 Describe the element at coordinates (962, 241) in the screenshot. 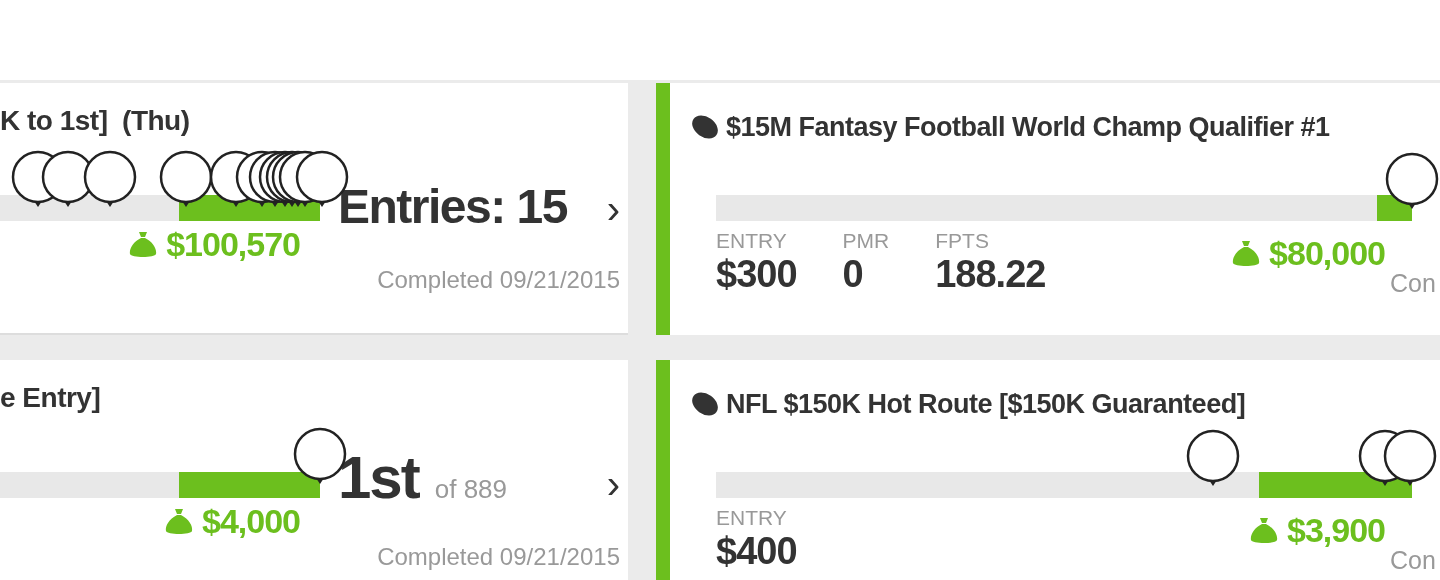

I see `stat-label: FPTS` at that location.